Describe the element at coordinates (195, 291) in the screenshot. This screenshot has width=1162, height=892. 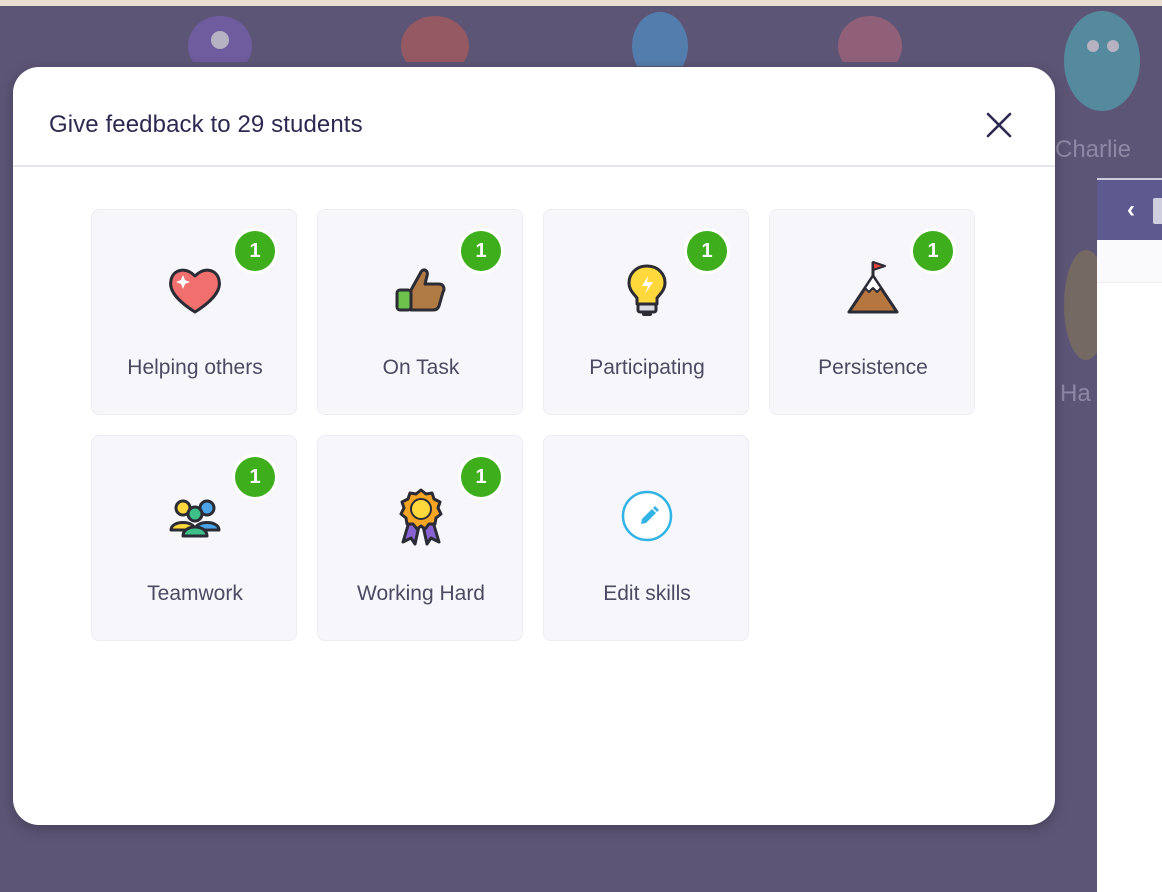
I see `heart-icon` at that location.